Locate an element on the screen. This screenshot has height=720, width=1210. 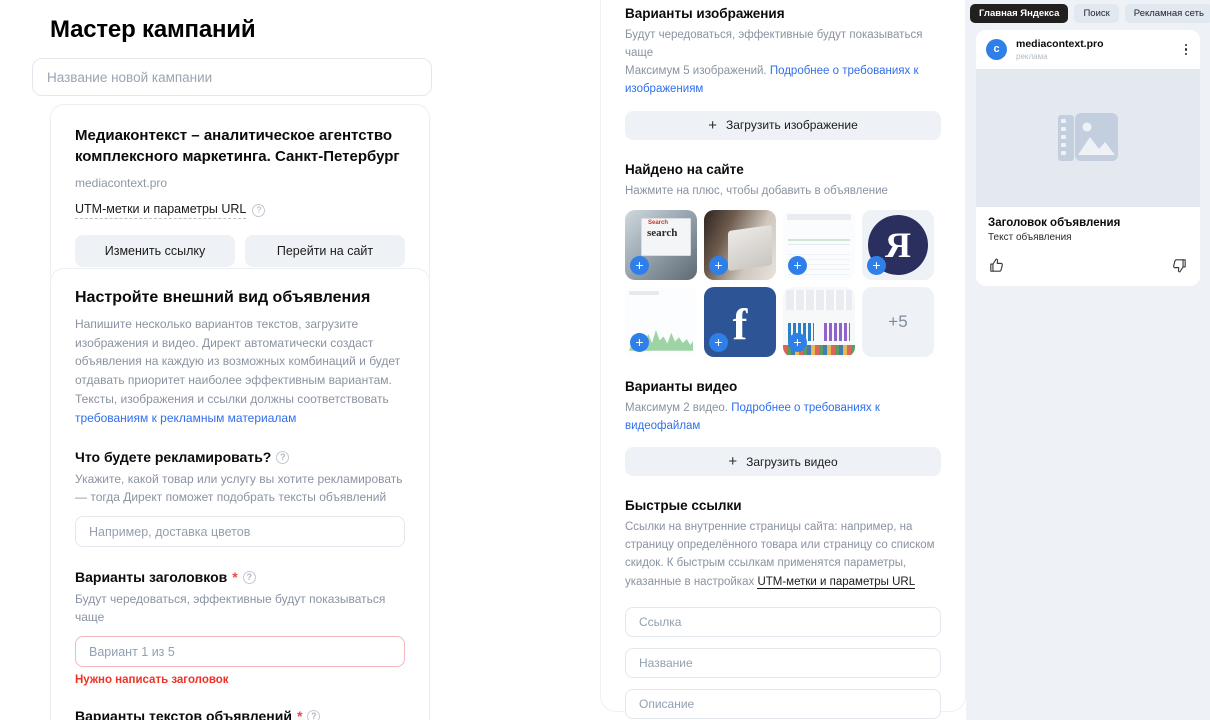
ad-preview-header: c mediacontext.pro реклама is located at coordinates (1088, 49).